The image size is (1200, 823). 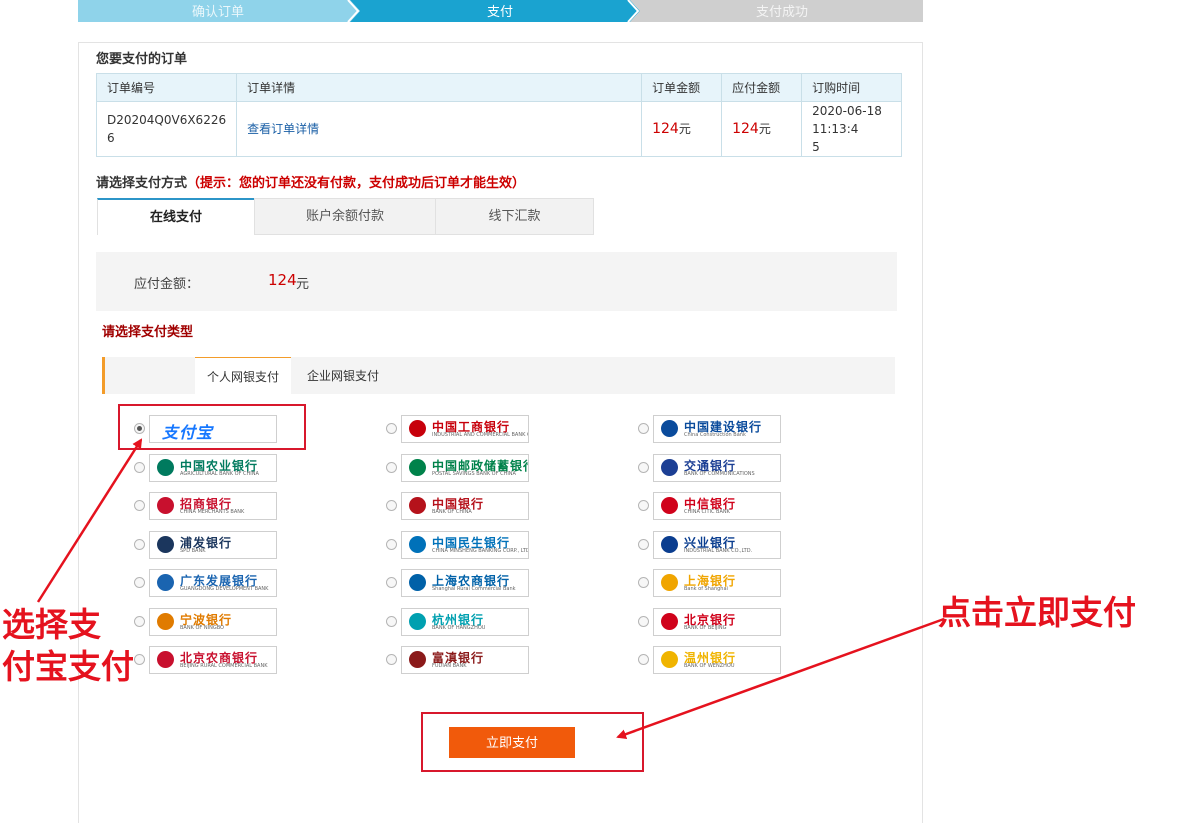 What do you see at coordinates (51, 624) in the screenshot?
I see `annotation-select-alipay-line1: 选择支` at bounding box center [51, 624].